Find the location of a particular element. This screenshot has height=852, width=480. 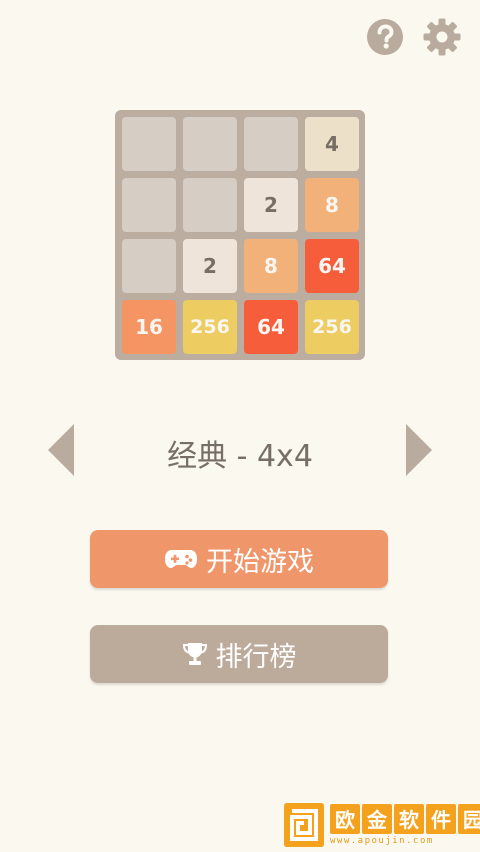

watermark-url: www.apoujin.com is located at coordinates (382, 840).